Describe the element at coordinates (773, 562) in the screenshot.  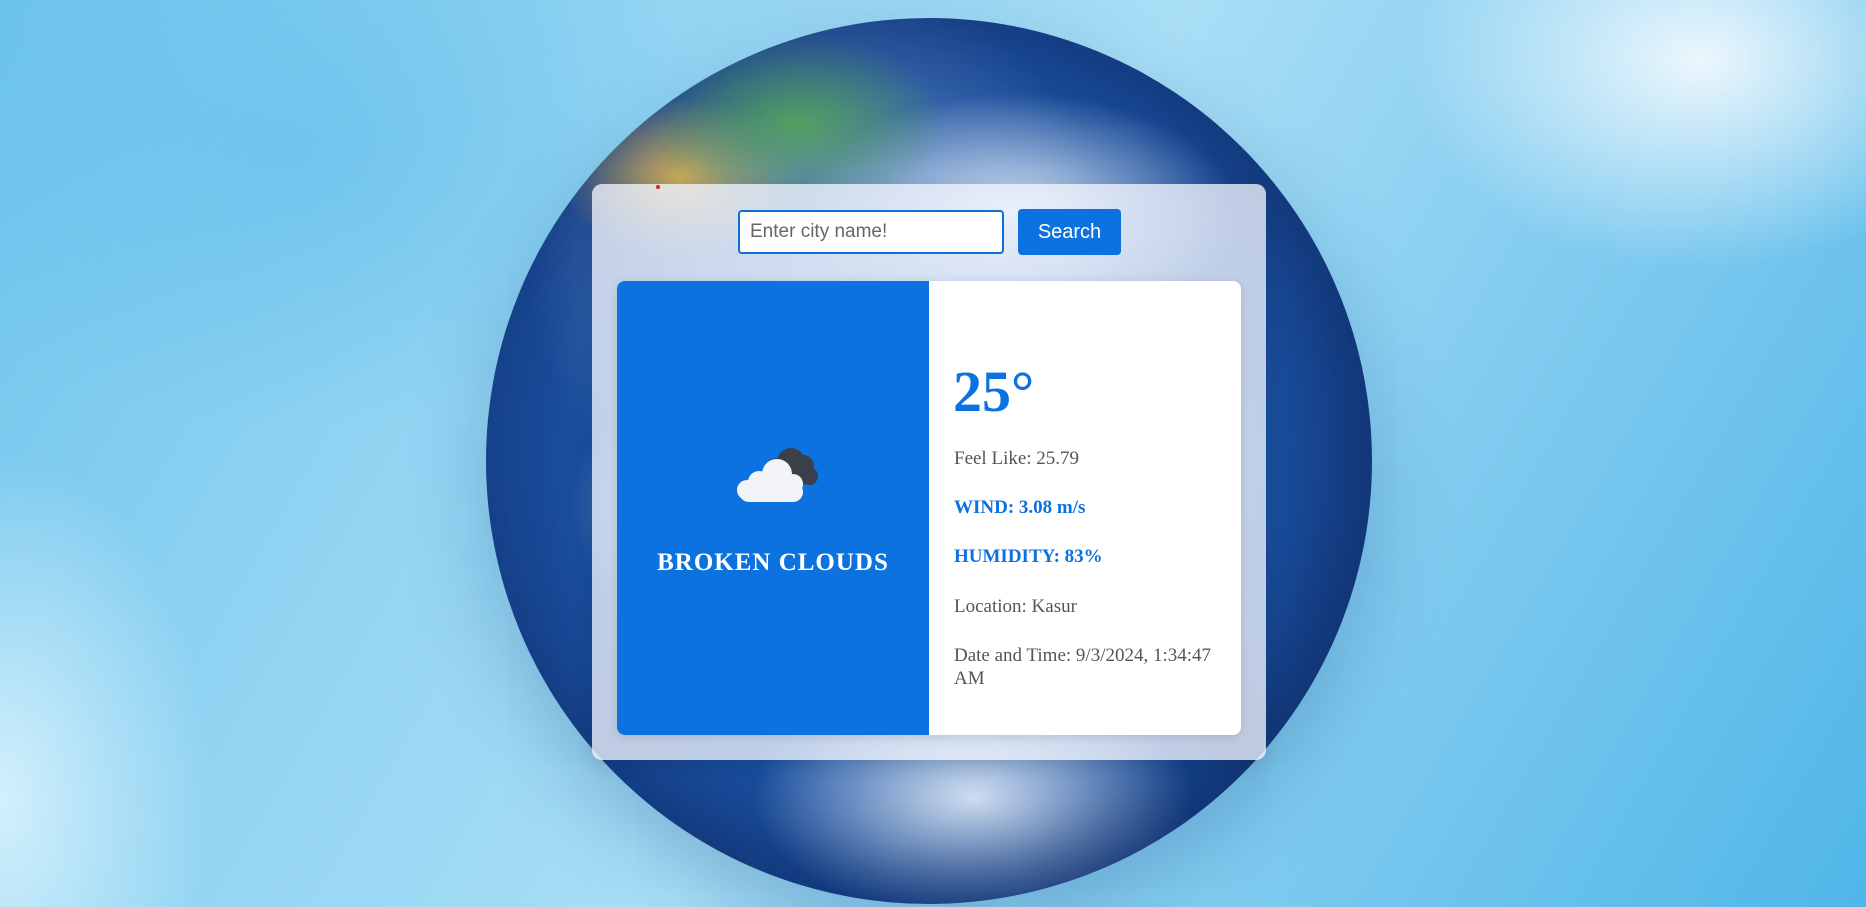
I see `weather-condition-label: BROKEN CLOUDS` at that location.